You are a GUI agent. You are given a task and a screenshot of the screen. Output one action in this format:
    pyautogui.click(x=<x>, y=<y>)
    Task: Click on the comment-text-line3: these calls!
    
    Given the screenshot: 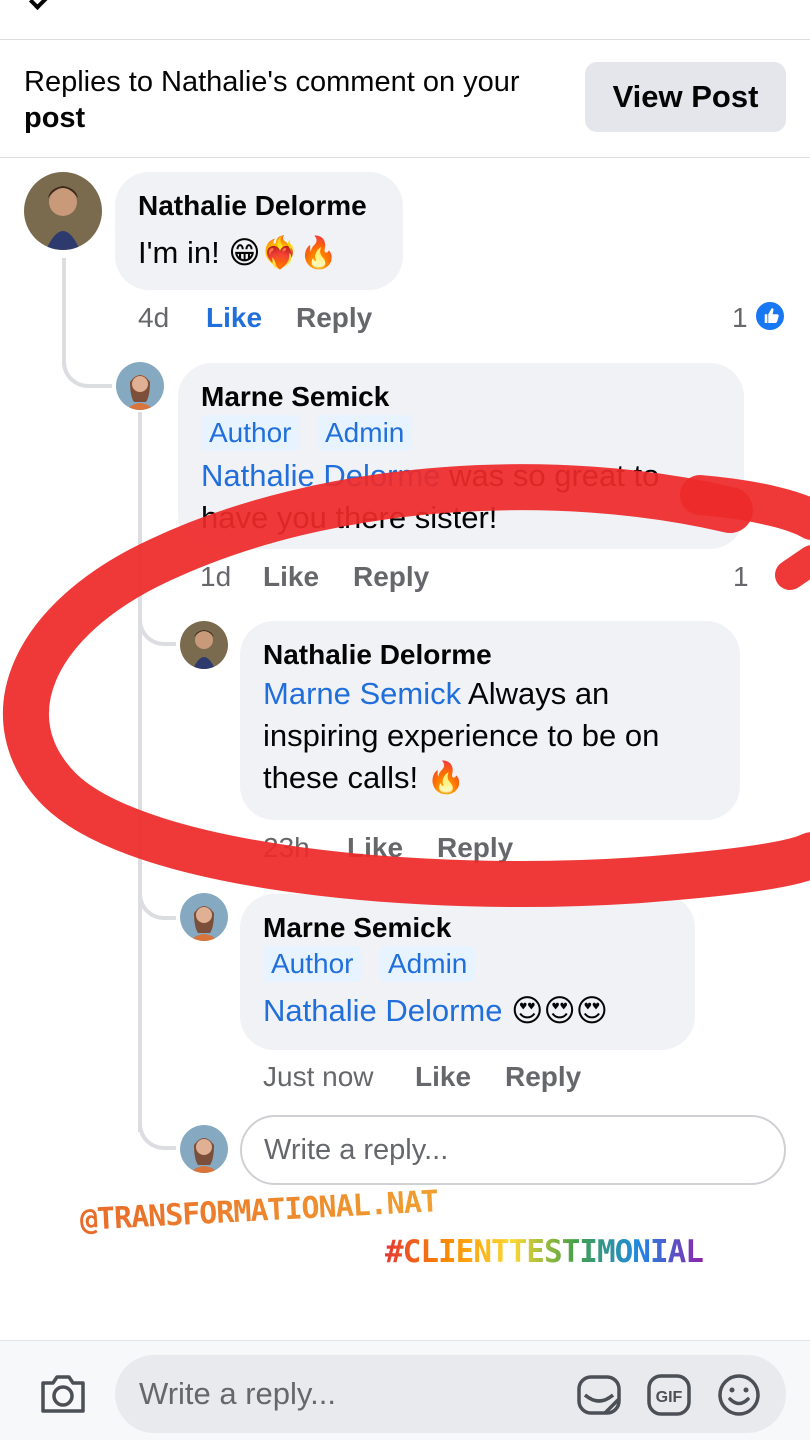 What is the action you would take?
    pyautogui.click(x=341, y=777)
    